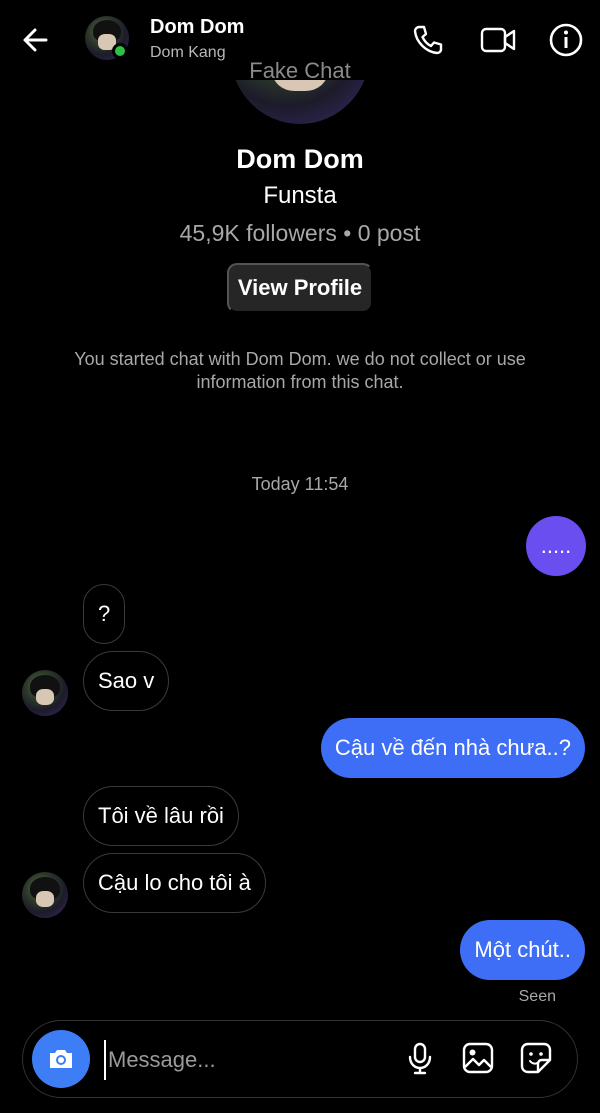 This screenshot has width=600, height=1113. What do you see at coordinates (300, 159) in the screenshot?
I see `profile-name: Dom Dom` at bounding box center [300, 159].